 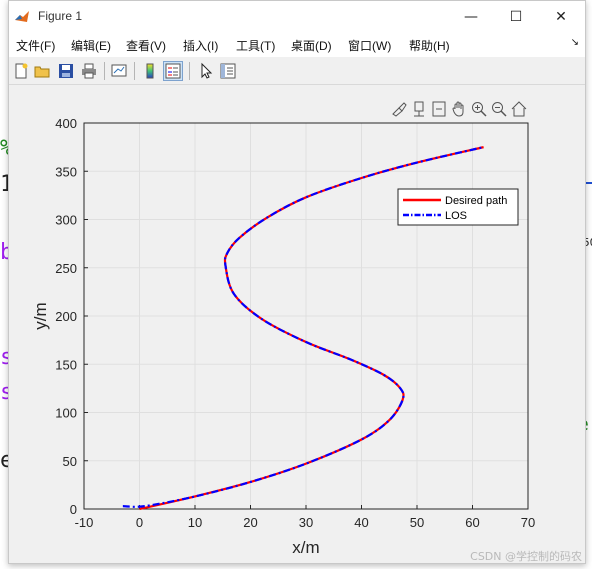 What do you see at coordinates (479, 109) in the screenshot?
I see `zoom-in-icon` at bounding box center [479, 109].